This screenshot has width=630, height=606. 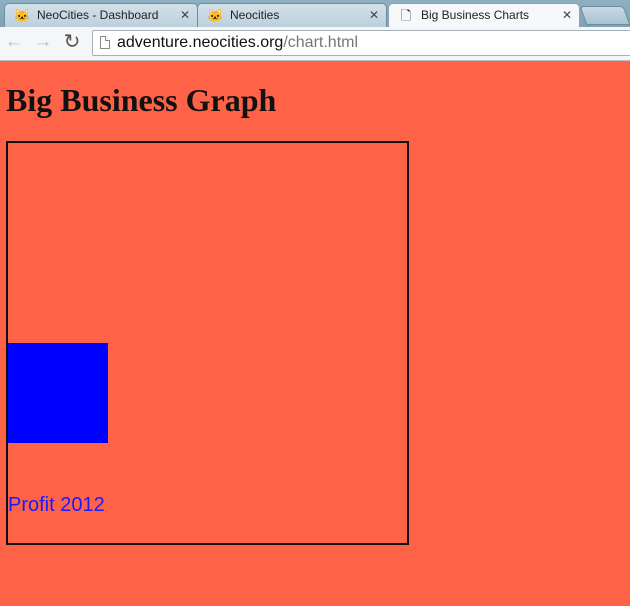 What do you see at coordinates (361, 43) in the screenshot?
I see `address-bar: adventure.neocities.org/chart.html` at bounding box center [361, 43].